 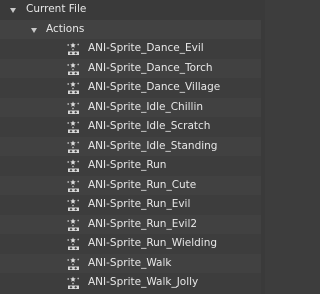 I want to click on tree-row-actions: Actions, so click(x=132, y=29).